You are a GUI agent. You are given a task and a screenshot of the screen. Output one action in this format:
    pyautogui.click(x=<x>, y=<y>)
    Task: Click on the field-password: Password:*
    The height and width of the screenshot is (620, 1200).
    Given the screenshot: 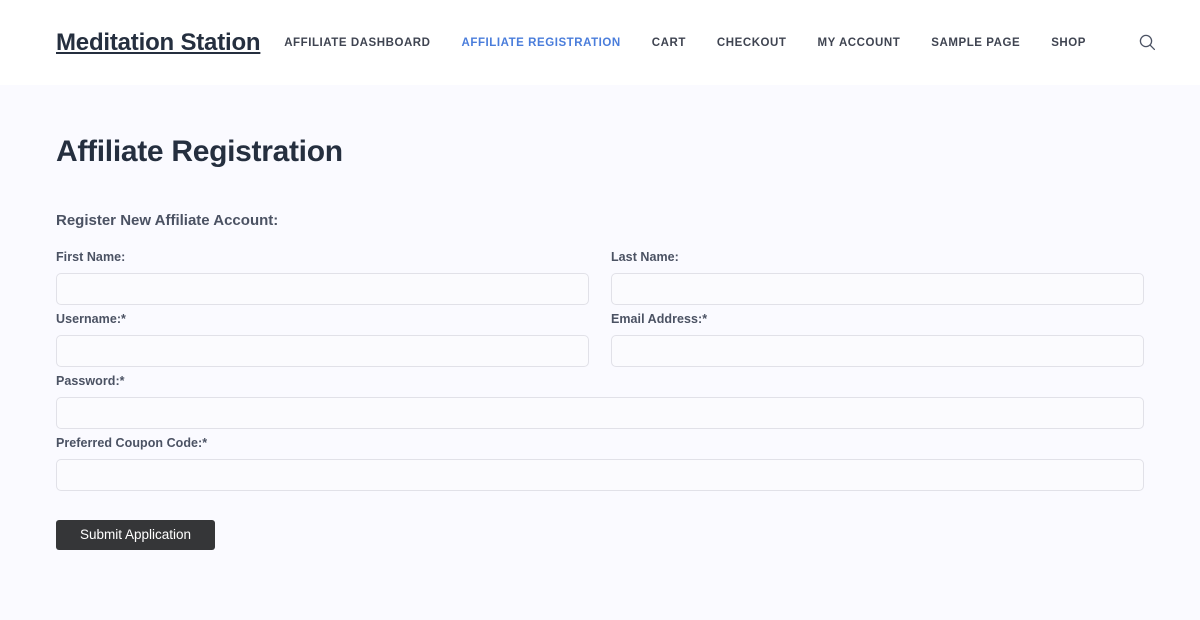 What is the action you would take?
    pyautogui.click(x=600, y=401)
    